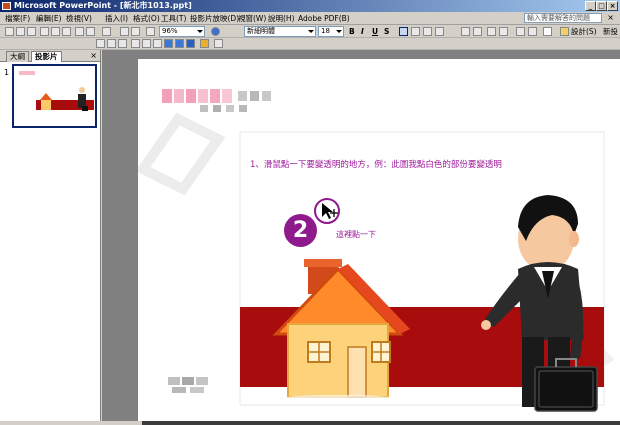 The width and height of the screenshot is (620, 425). I want to click on increase-indent-icon, so click(532, 31).